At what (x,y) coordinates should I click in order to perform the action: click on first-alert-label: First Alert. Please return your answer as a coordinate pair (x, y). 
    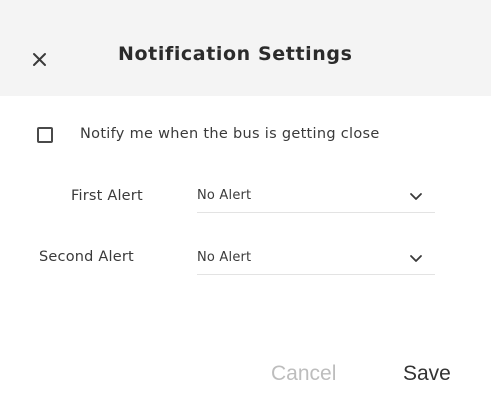
    Looking at the image, I should click on (107, 196).